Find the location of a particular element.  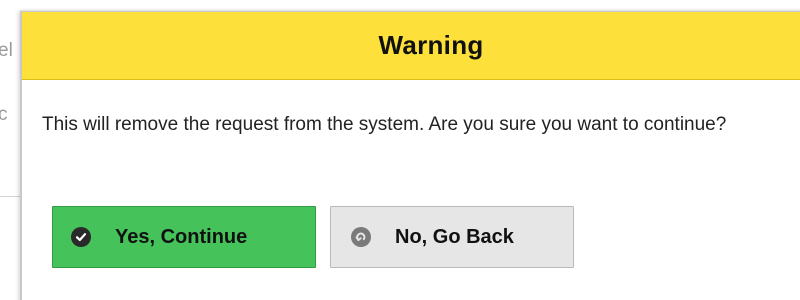

no-go-back-label: No, Go Back is located at coordinates (454, 236).